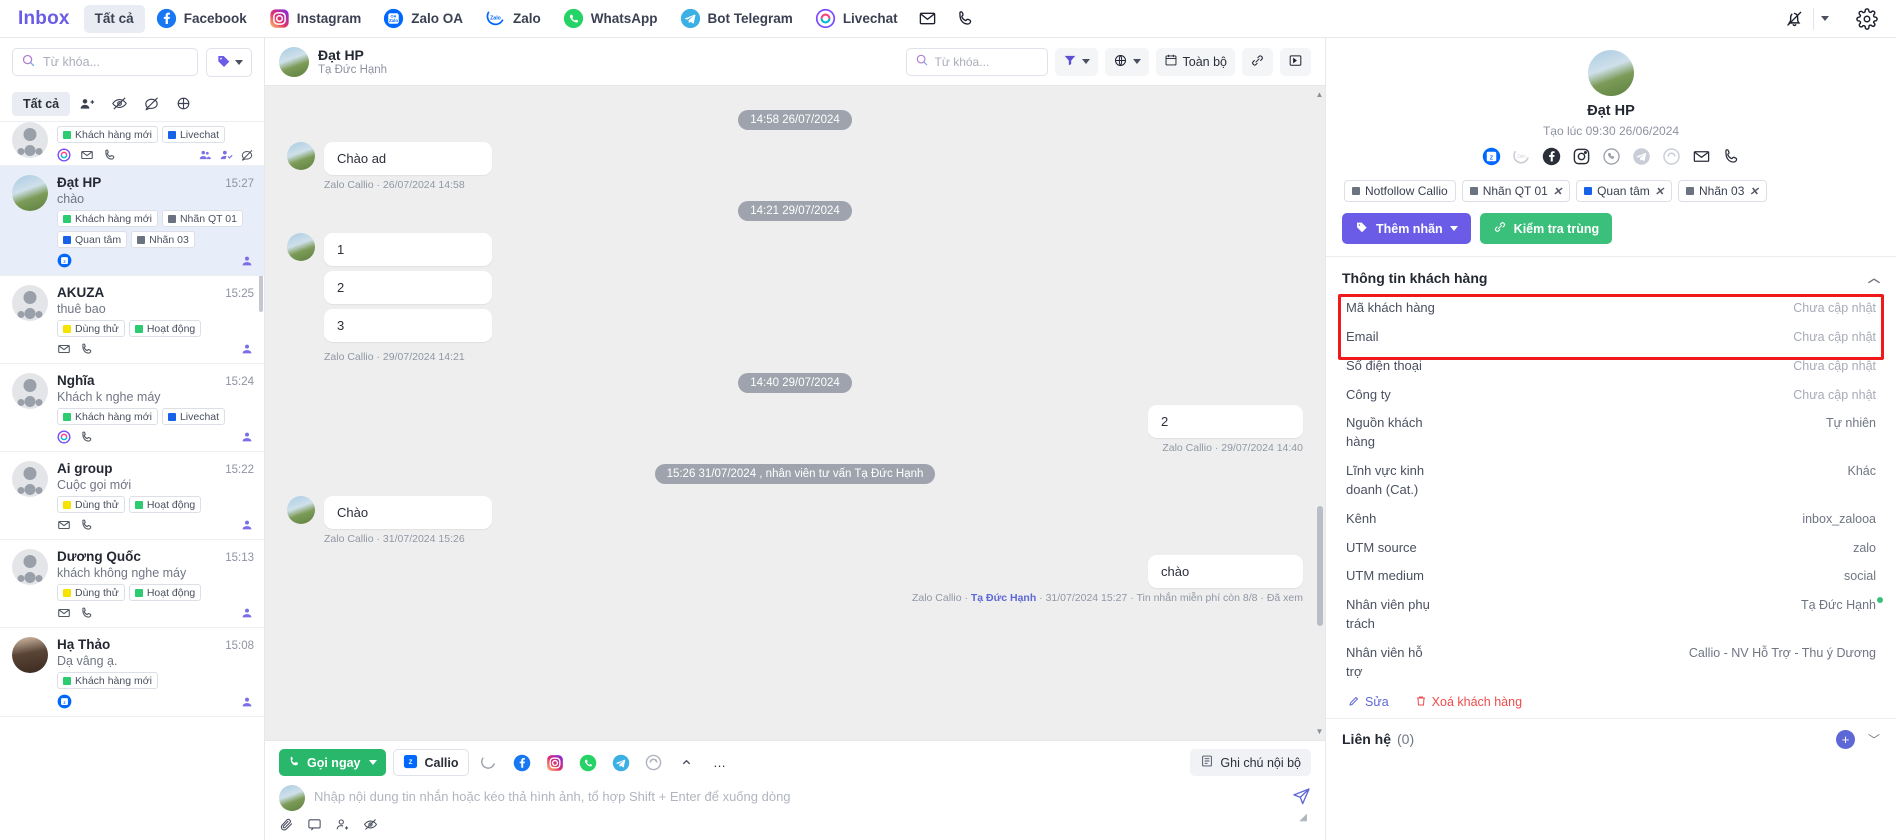 Image resolution: width=1896 pixels, height=840 pixels. Describe the element at coordinates (1611, 308) in the screenshot. I see `field-row-ma-khach-hang: Mã khách hàng Chưa cập nhật` at that location.